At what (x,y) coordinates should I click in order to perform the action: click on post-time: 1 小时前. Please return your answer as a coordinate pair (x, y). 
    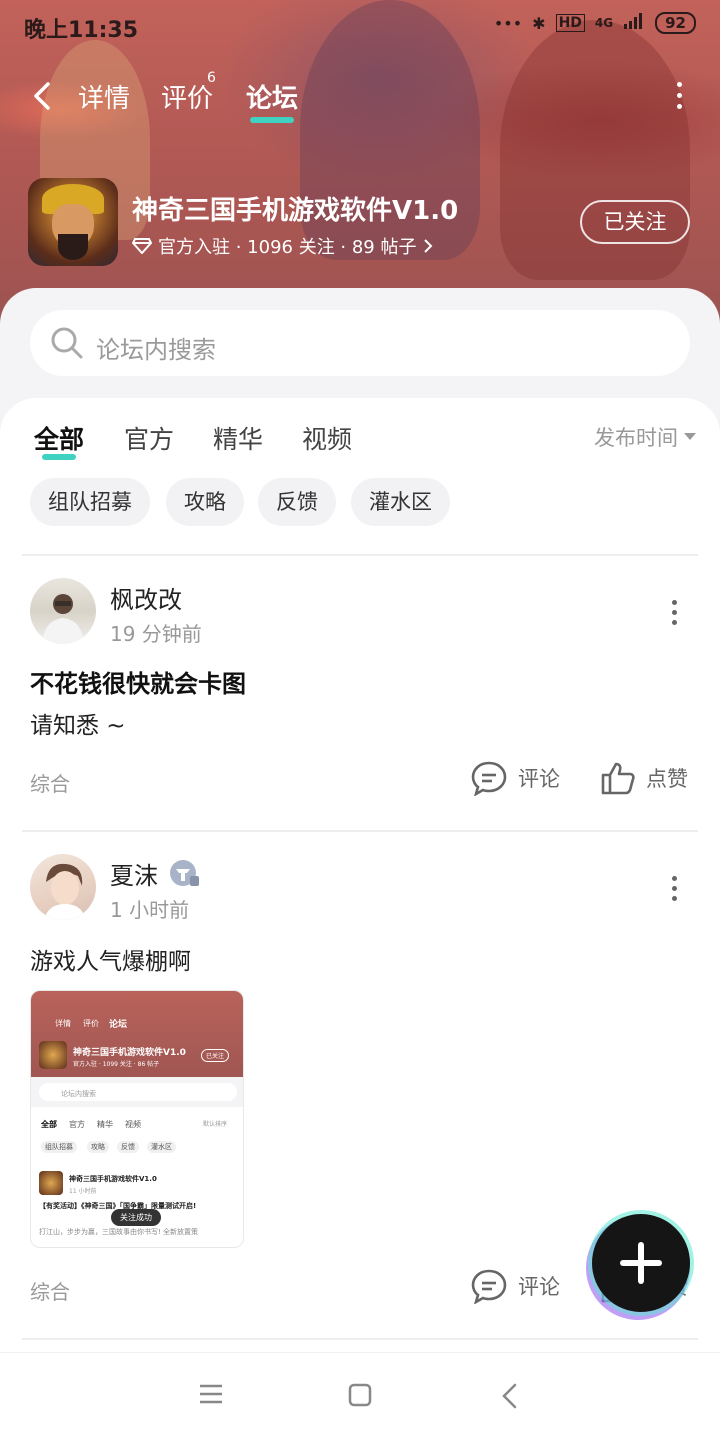
    Looking at the image, I should click on (150, 910).